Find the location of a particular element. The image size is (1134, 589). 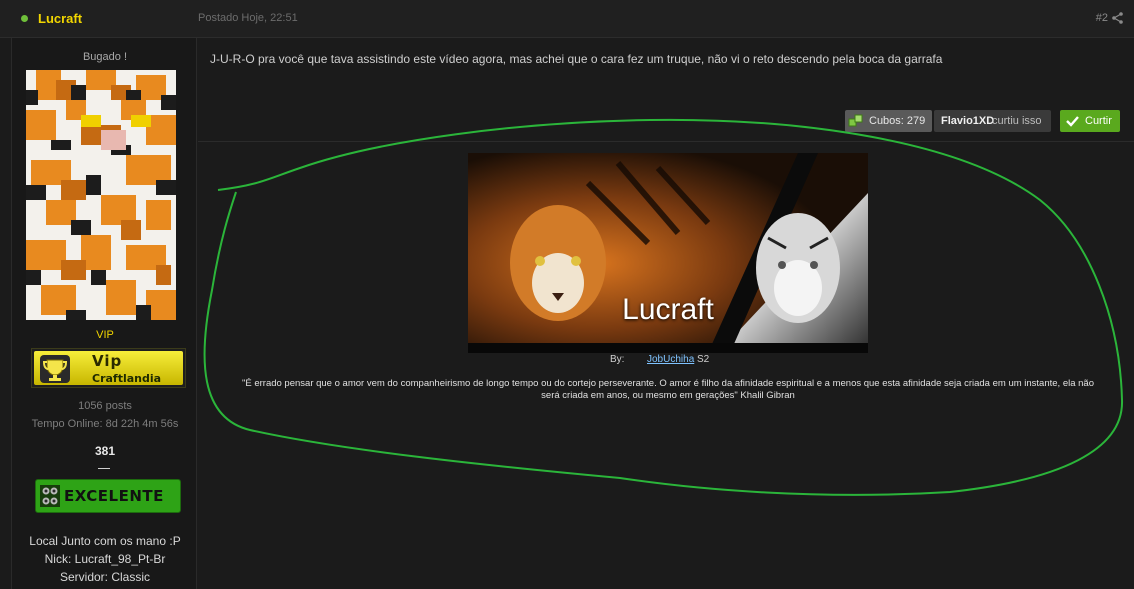

member-server: Servidor: Classic is located at coordinates (105, 577).